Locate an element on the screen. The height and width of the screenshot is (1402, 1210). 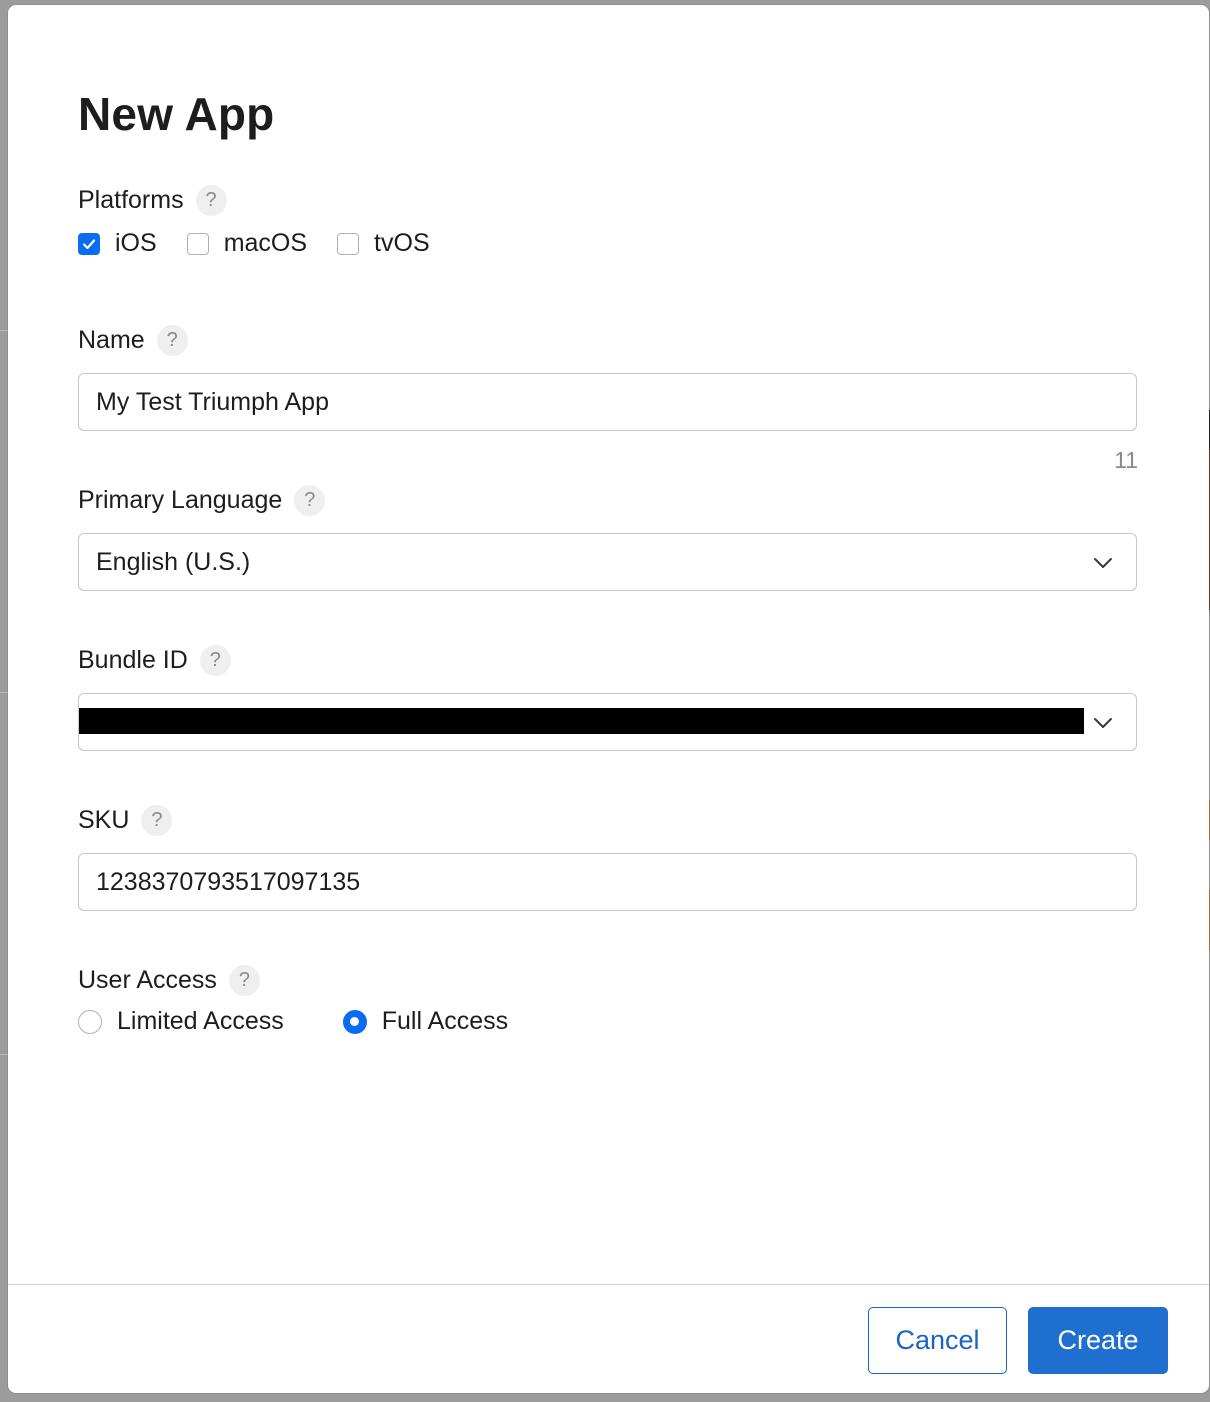
cancel-button: Cancel is located at coordinates (937, 1340).